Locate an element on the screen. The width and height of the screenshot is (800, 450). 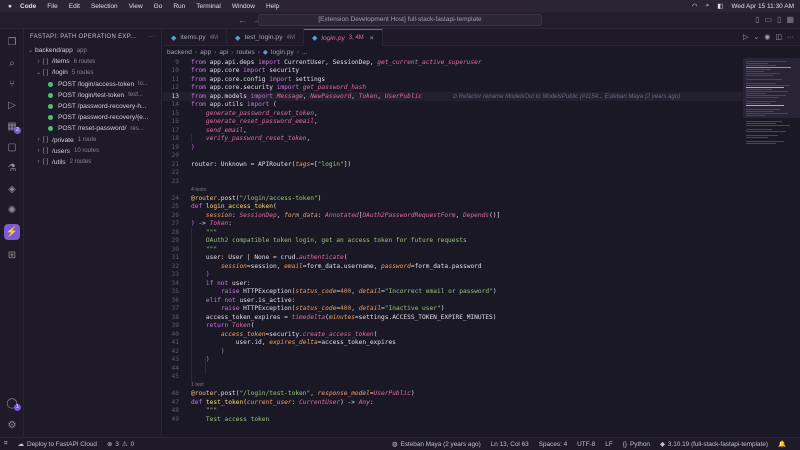
split-editor-icon: ◫ is located at coordinates (778, 37).